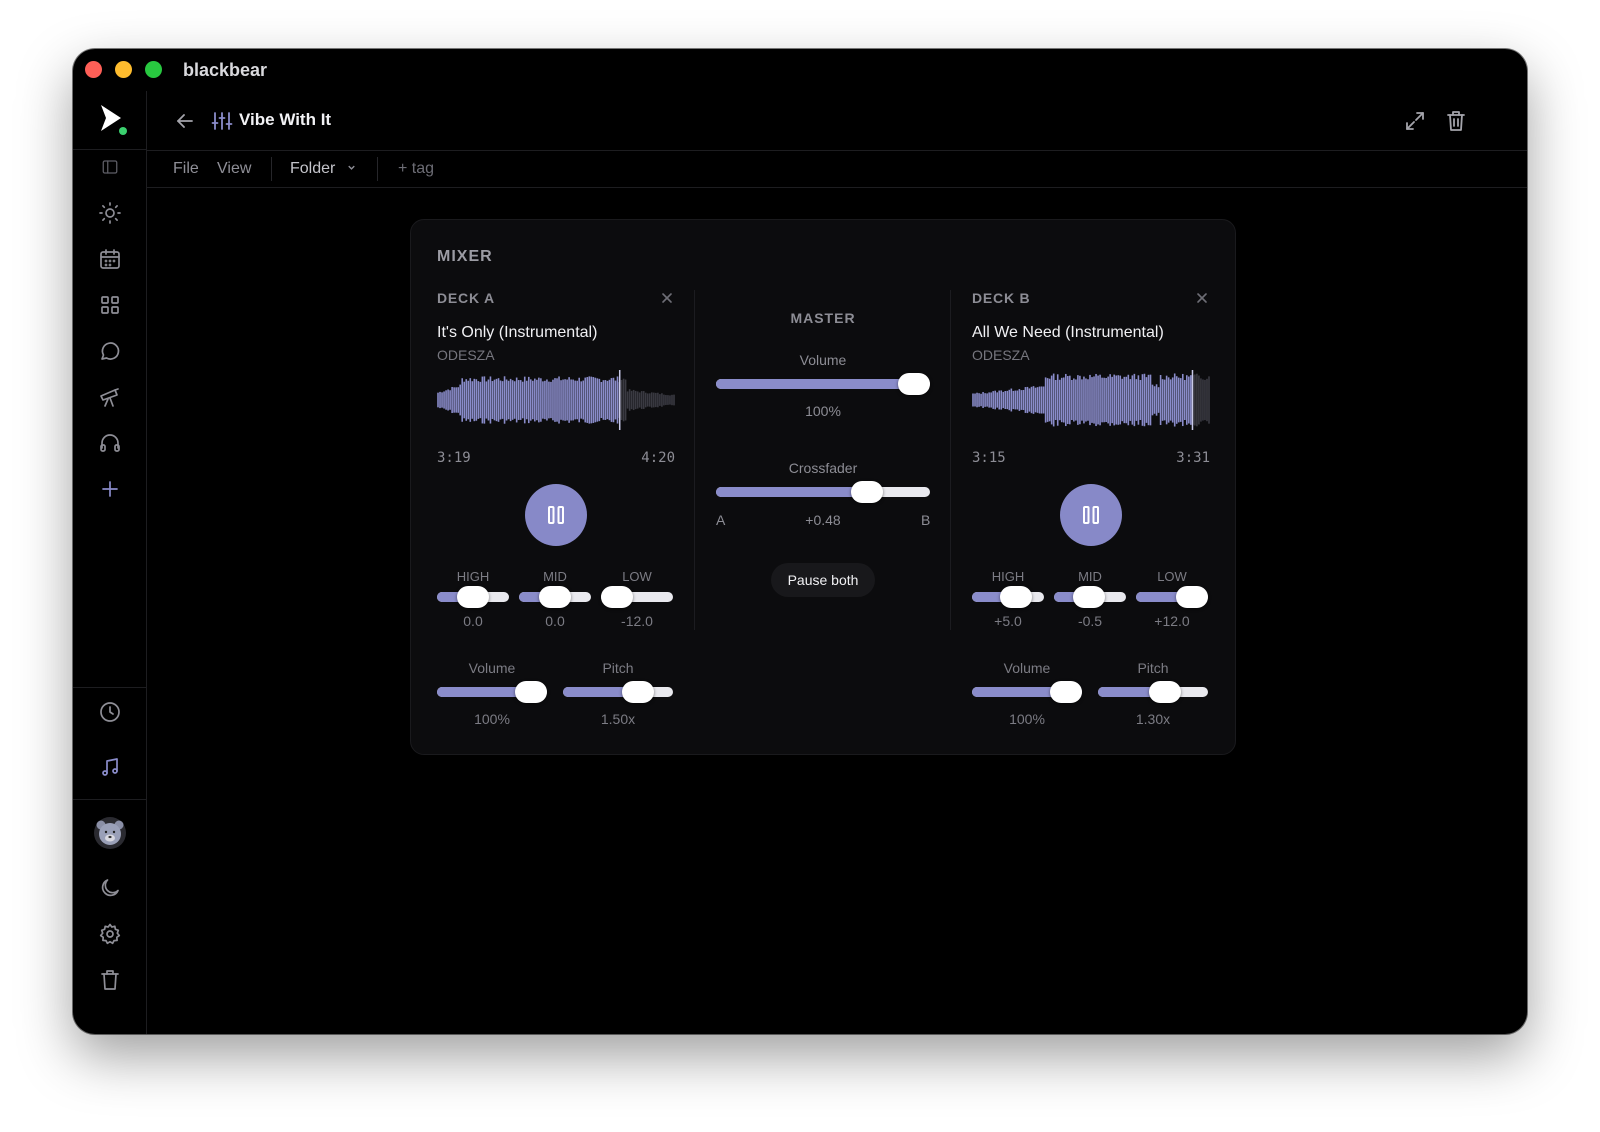  Describe the element at coordinates (110, 712) in the screenshot. I see `clock-icon` at that location.